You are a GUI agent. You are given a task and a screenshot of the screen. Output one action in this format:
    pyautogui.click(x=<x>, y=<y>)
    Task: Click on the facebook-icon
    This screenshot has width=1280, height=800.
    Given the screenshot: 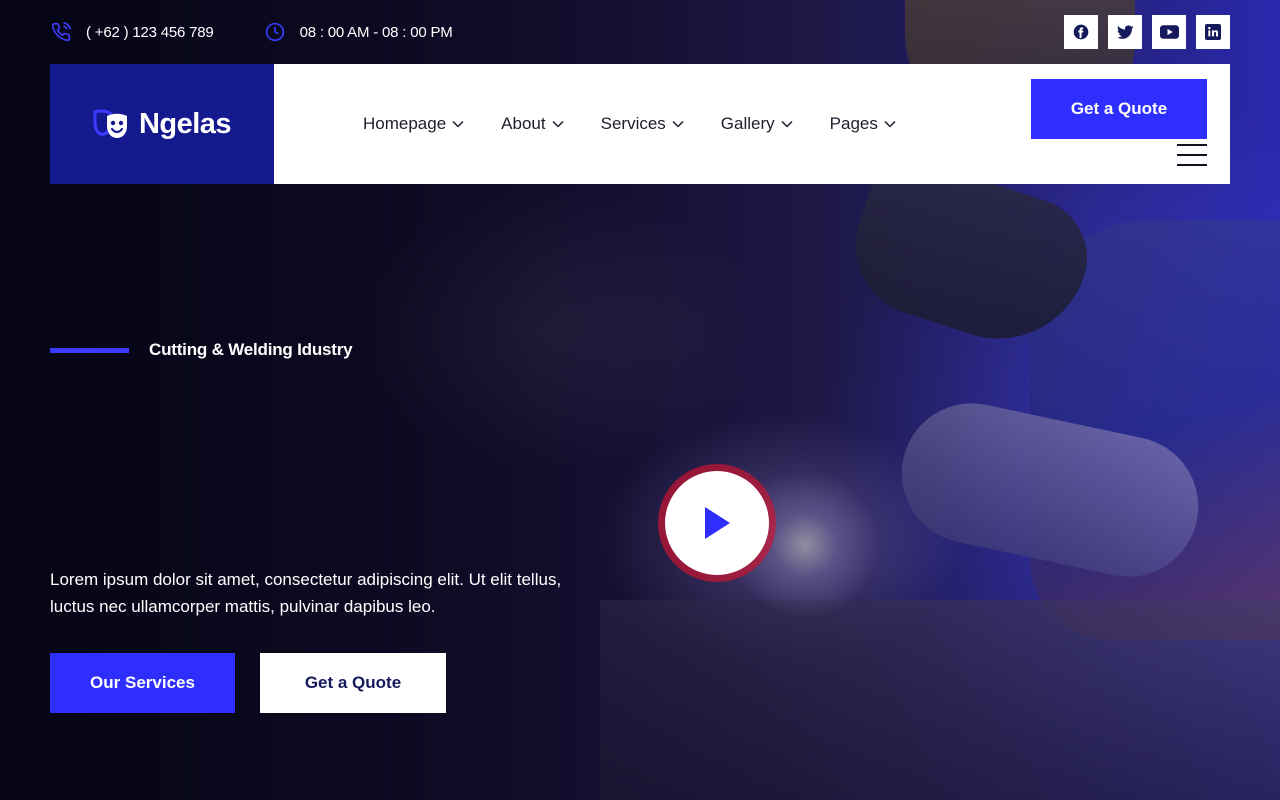 What is the action you would take?
    pyautogui.click(x=1081, y=32)
    